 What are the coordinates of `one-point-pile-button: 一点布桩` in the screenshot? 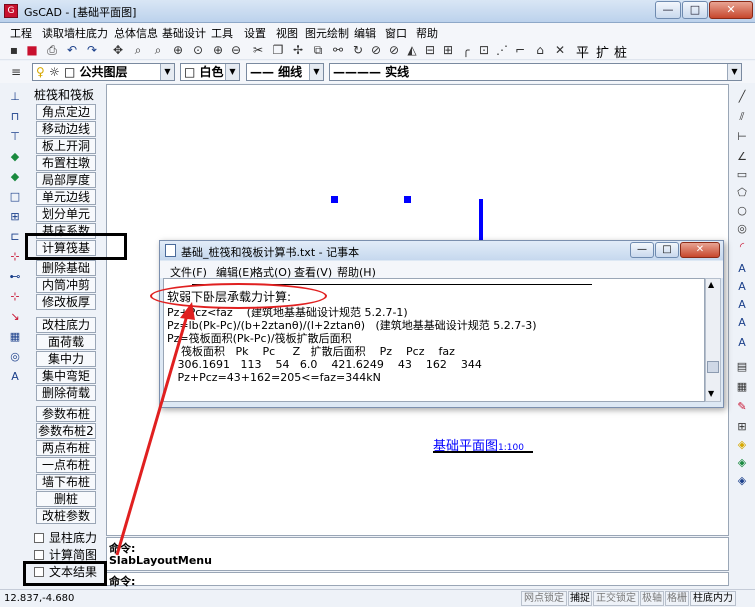 It's located at (66, 465).